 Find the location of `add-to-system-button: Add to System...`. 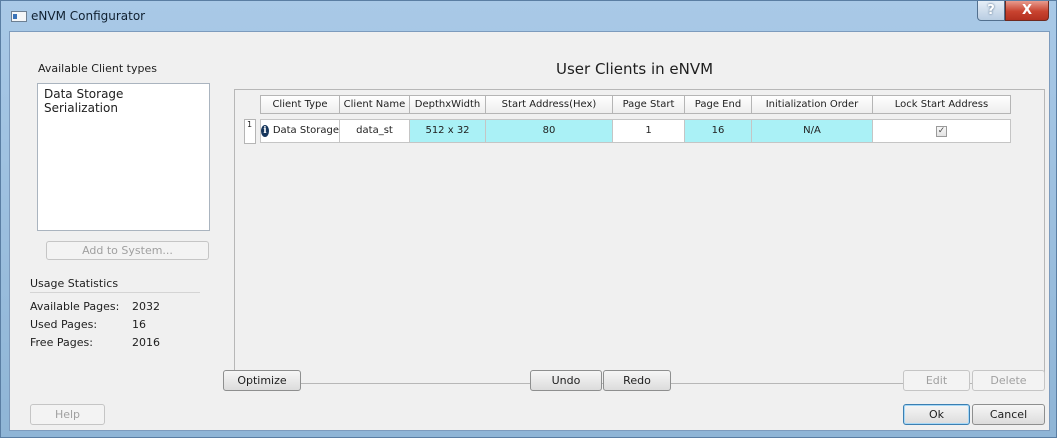

add-to-system-button: Add to System... is located at coordinates (127, 250).